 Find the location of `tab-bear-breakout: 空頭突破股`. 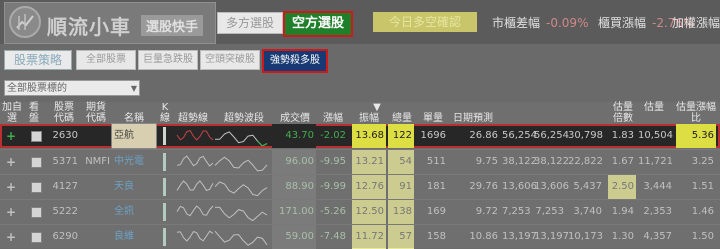

tab-bear-breakout: 空頭突破股 is located at coordinates (230, 60).